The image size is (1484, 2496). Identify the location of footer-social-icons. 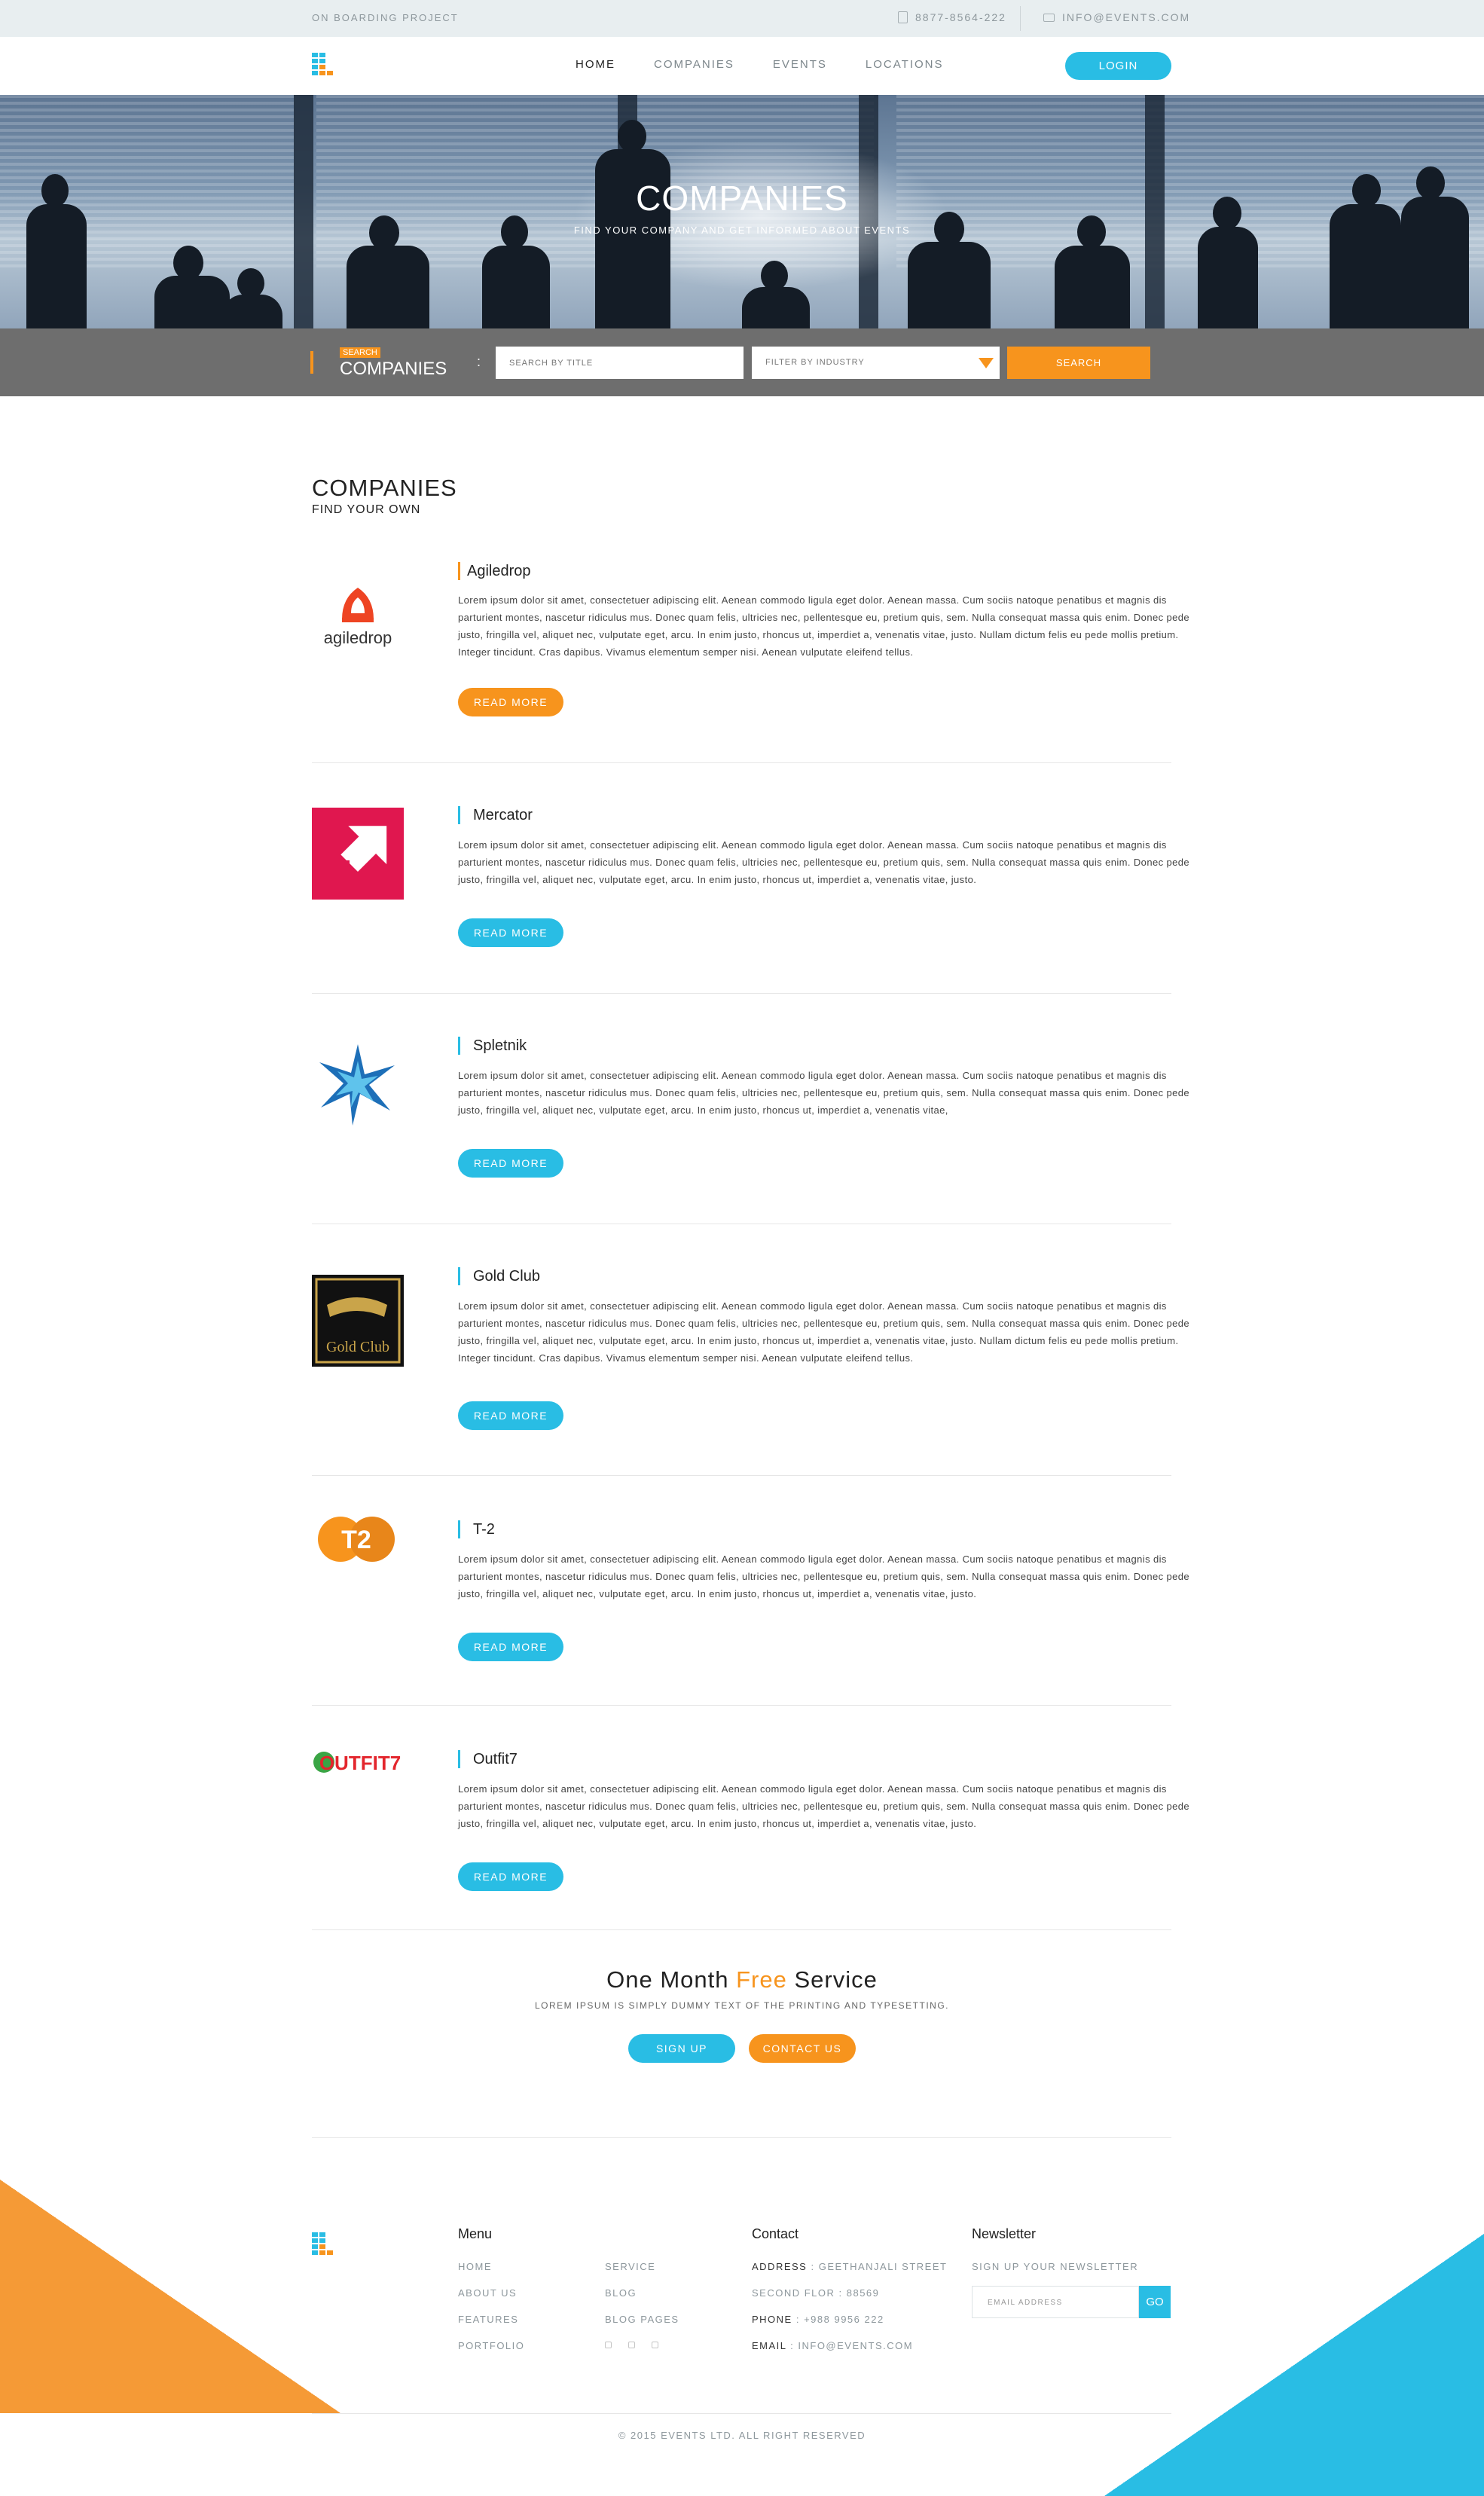
(631, 2345).